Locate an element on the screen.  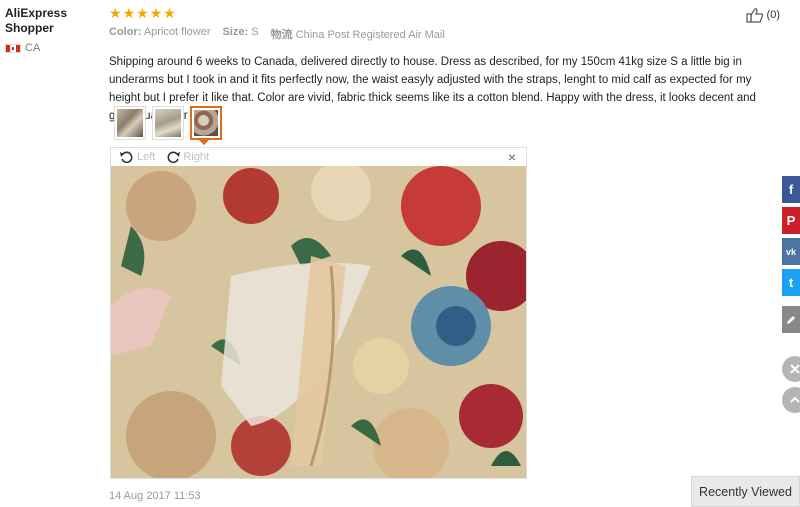
thumbs-up-icon is located at coordinates (754, 15).